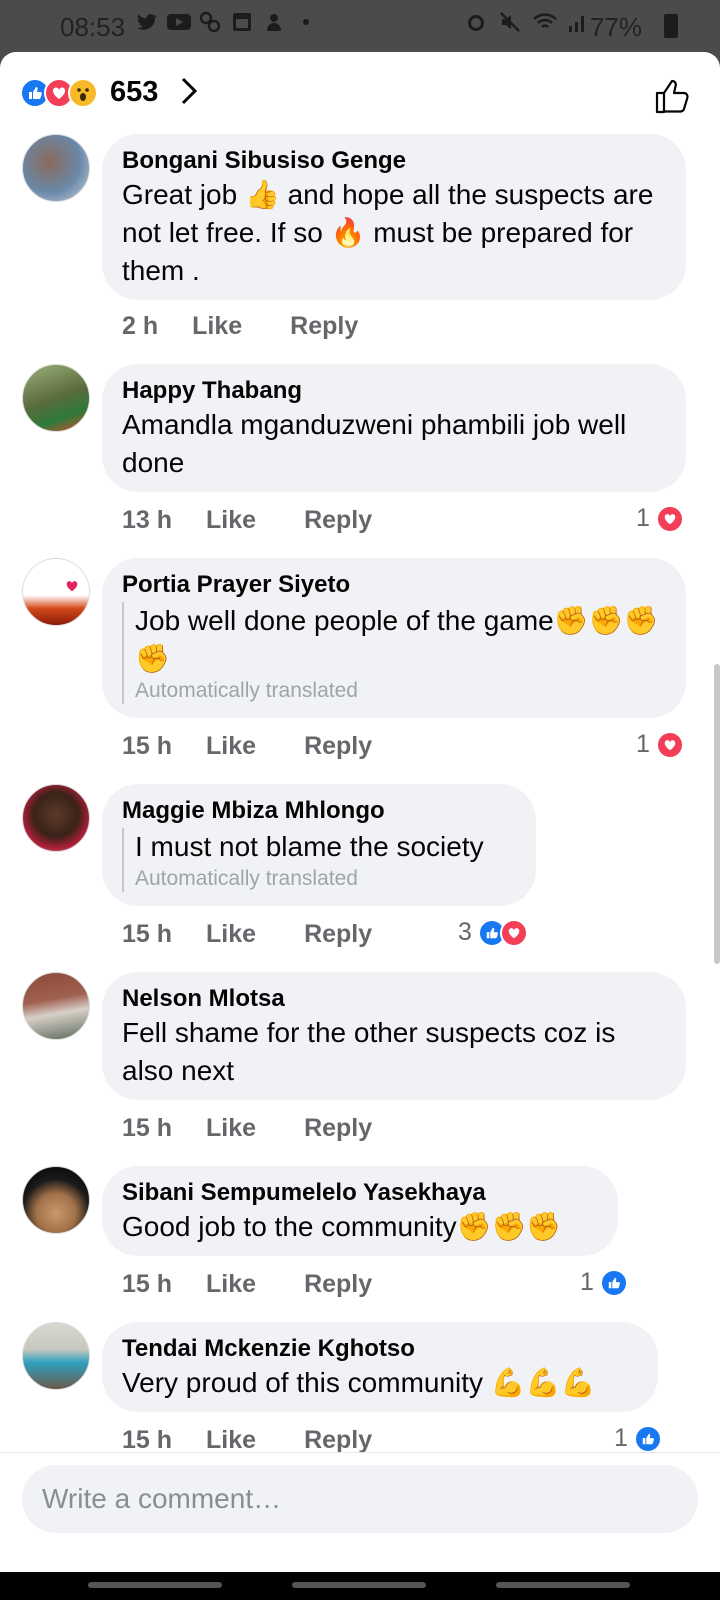  Describe the element at coordinates (155, 1585) in the screenshot. I see `nav-recent-button` at that location.